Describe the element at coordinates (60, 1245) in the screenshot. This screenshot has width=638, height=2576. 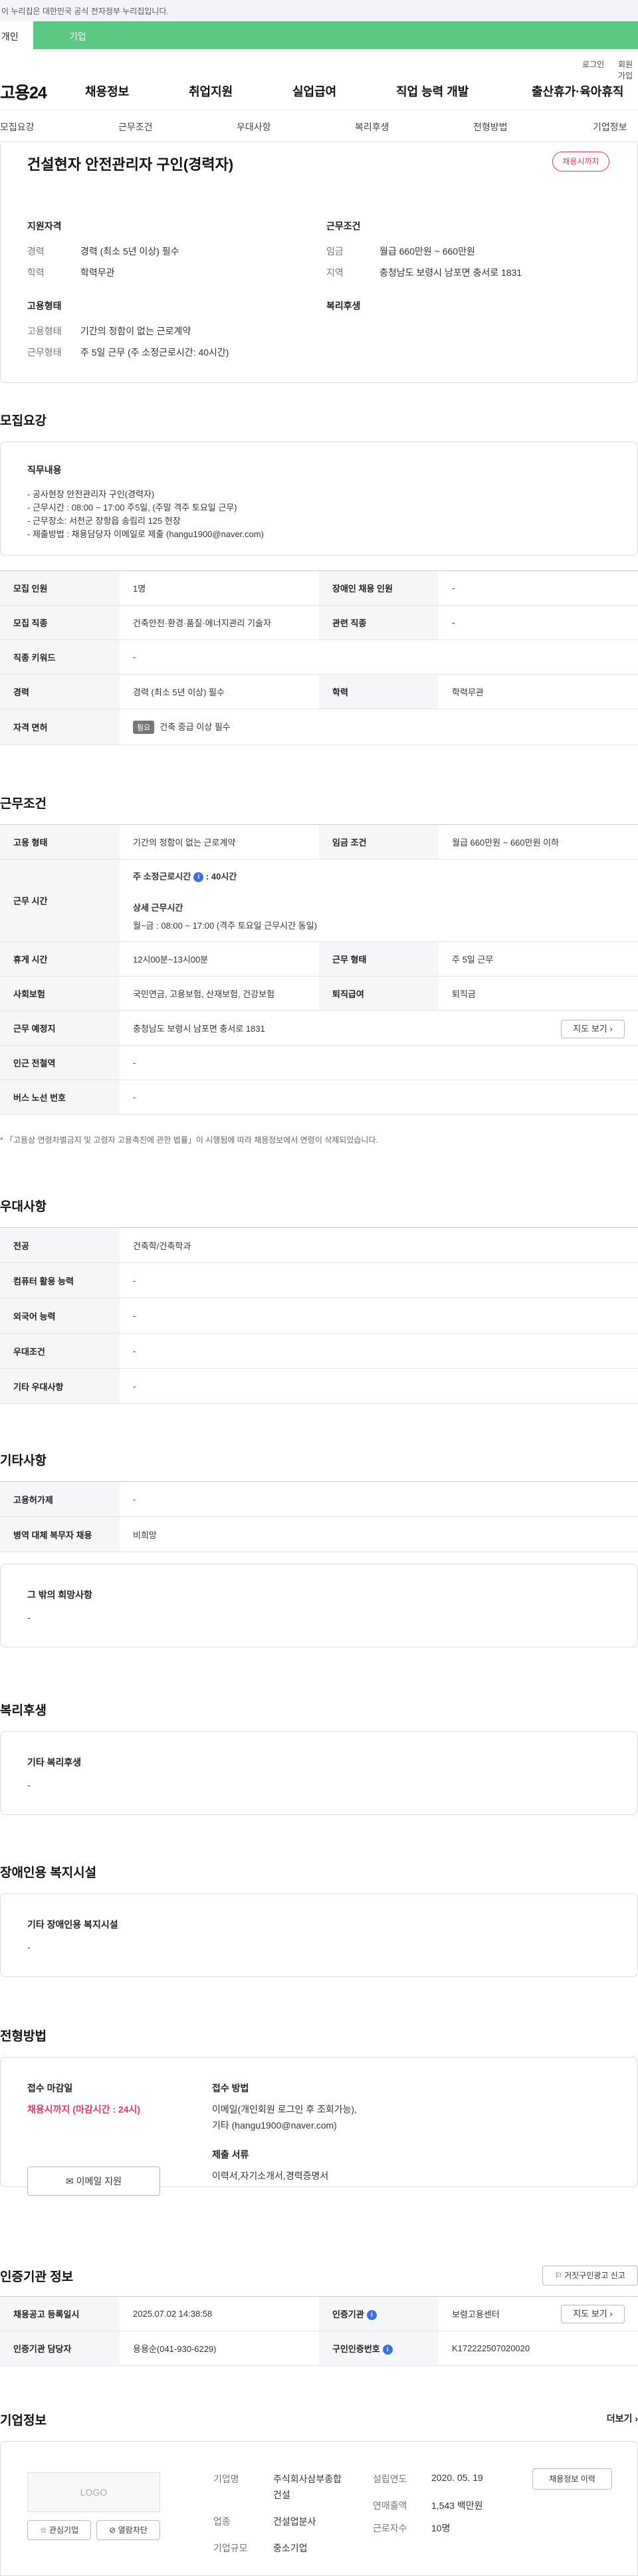
I see `header-cell: 전공` at that location.